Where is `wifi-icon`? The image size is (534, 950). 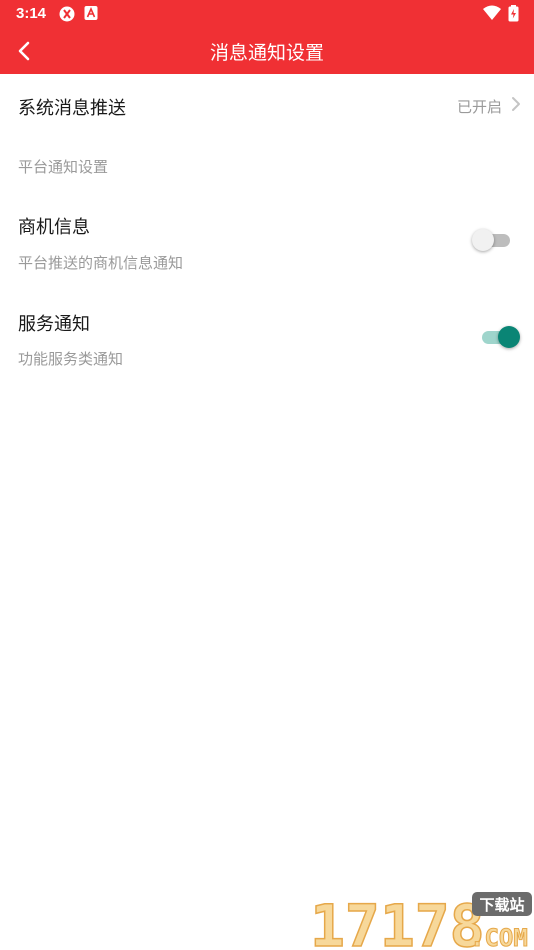
wifi-icon is located at coordinates (492, 12).